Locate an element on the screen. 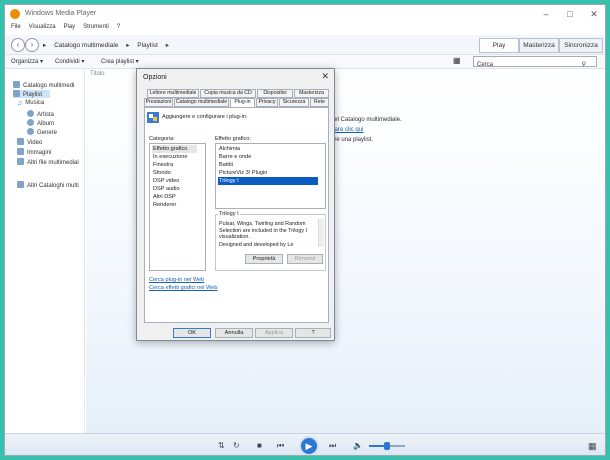 The width and height of the screenshot is (610, 460). breadcrumb-library: Catalogo multimediale is located at coordinates (86, 45).